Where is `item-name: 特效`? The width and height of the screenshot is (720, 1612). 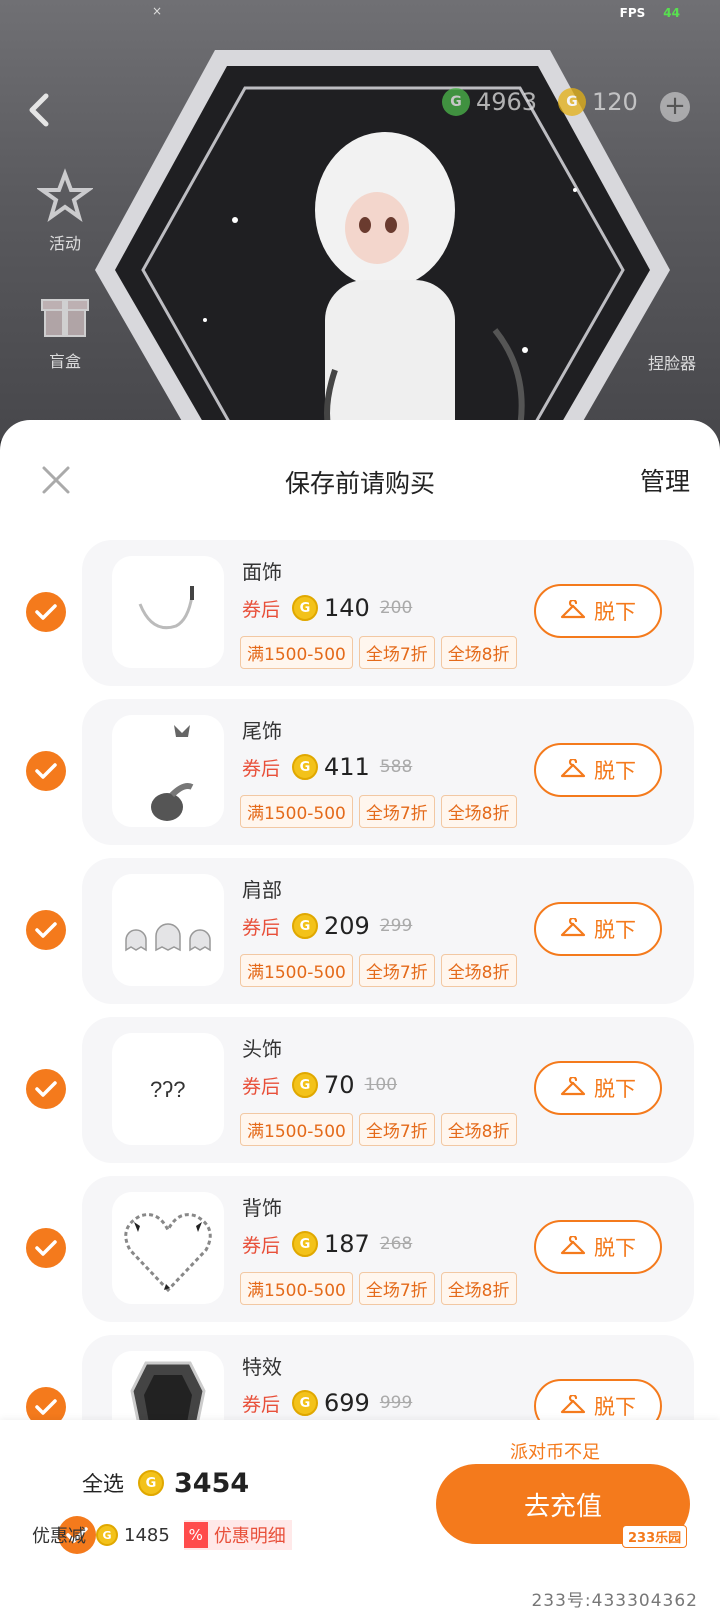
item-name: 特效 is located at coordinates (262, 1367).